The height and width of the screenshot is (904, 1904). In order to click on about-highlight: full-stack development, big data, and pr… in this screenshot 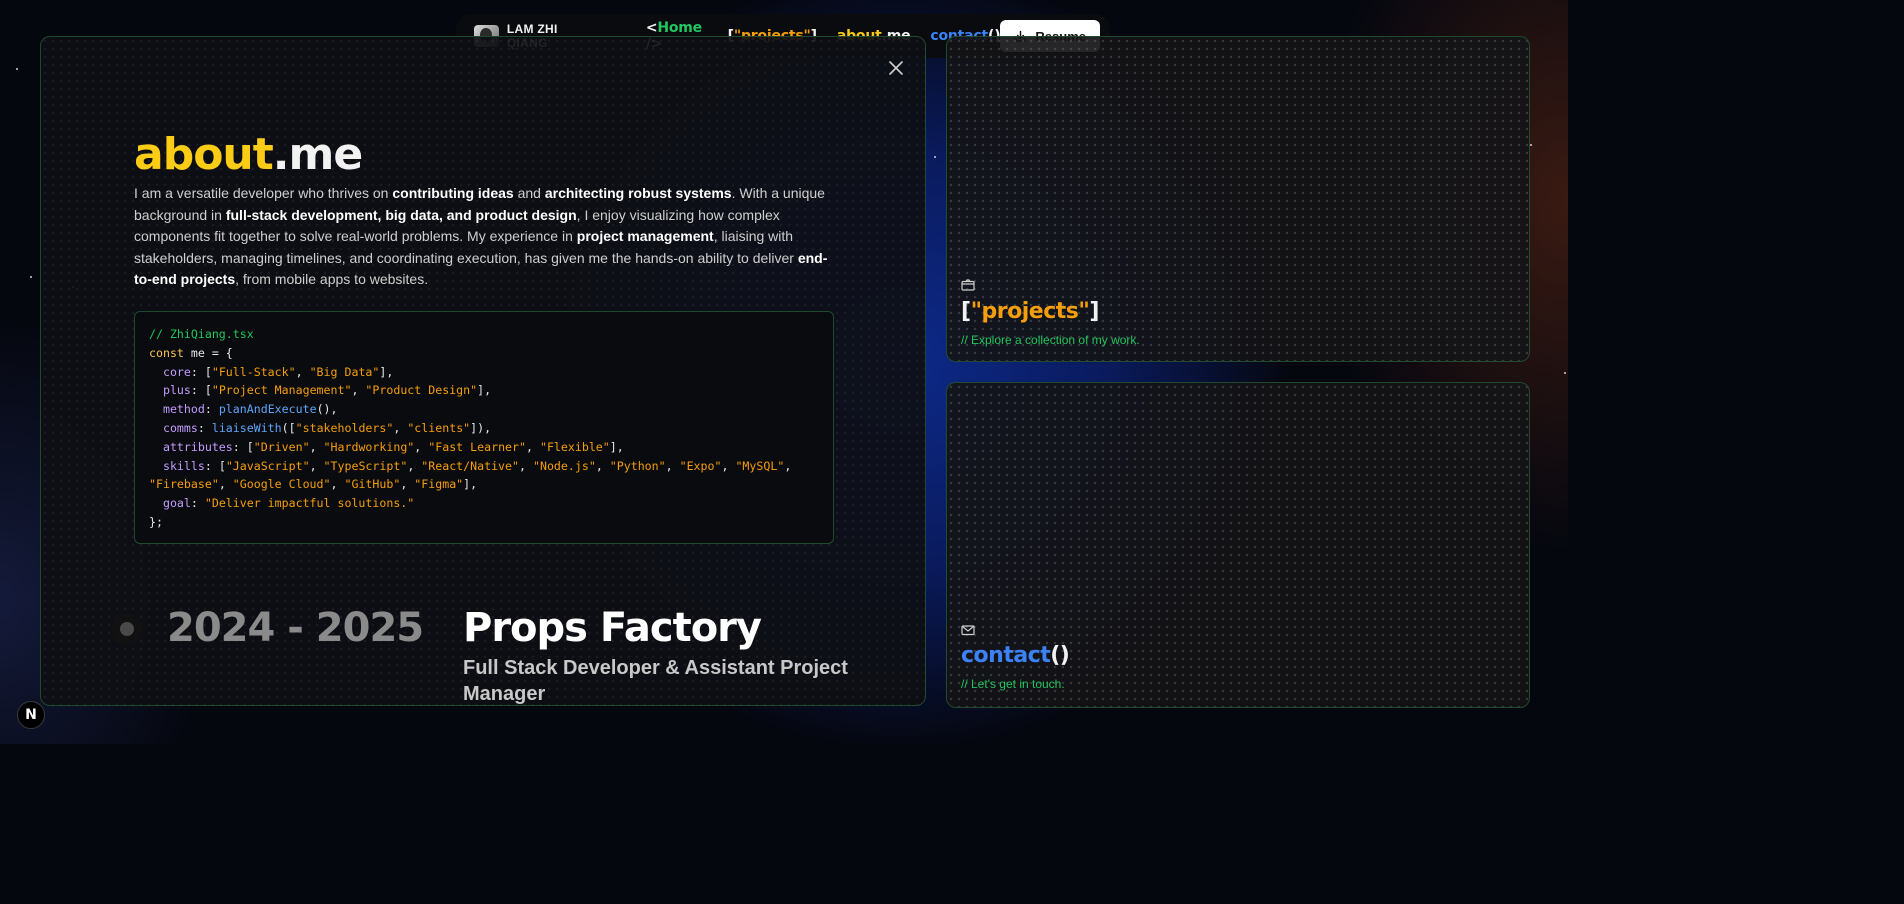, I will do `click(401, 214)`.